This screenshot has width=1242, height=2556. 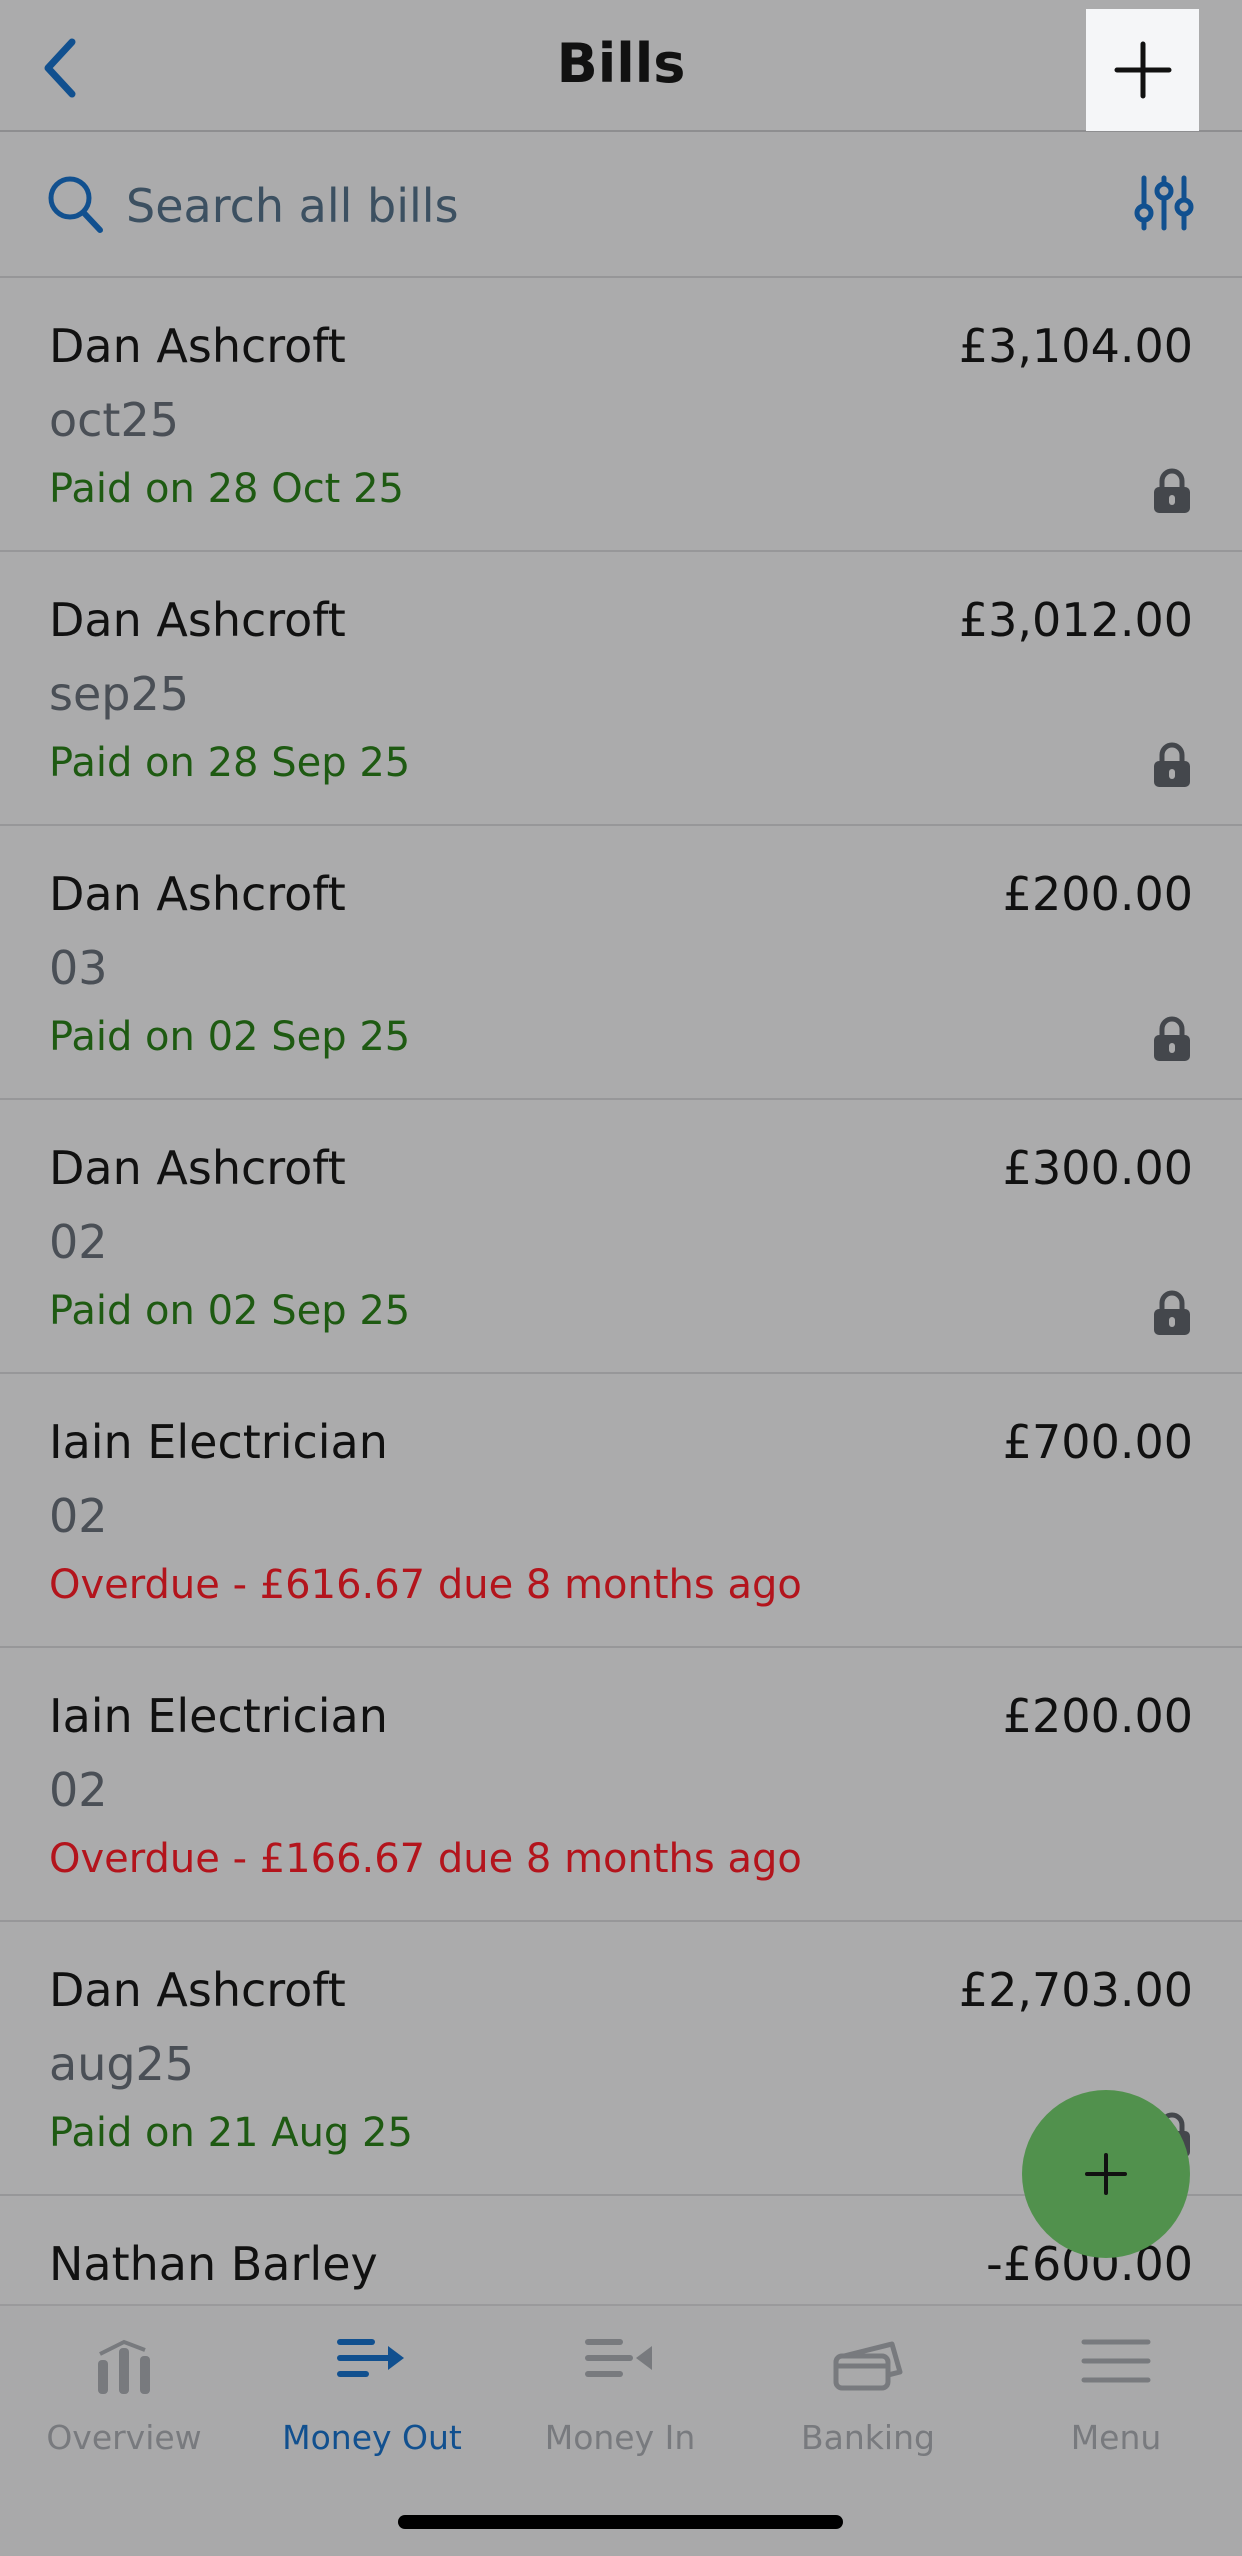 I want to click on tab-label: Money In, so click(x=620, y=2437).